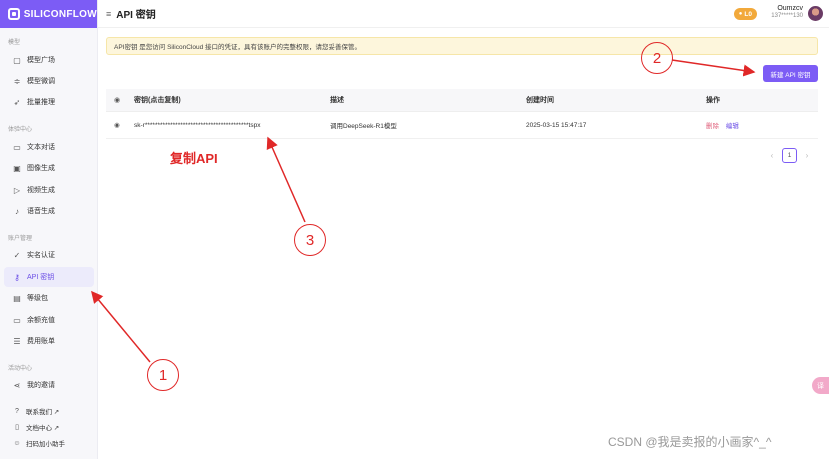 Image resolution: width=829 pixels, height=459 pixels. Describe the element at coordinates (310, 240) in the screenshot. I see `annotation-circle-3: 3` at that location.